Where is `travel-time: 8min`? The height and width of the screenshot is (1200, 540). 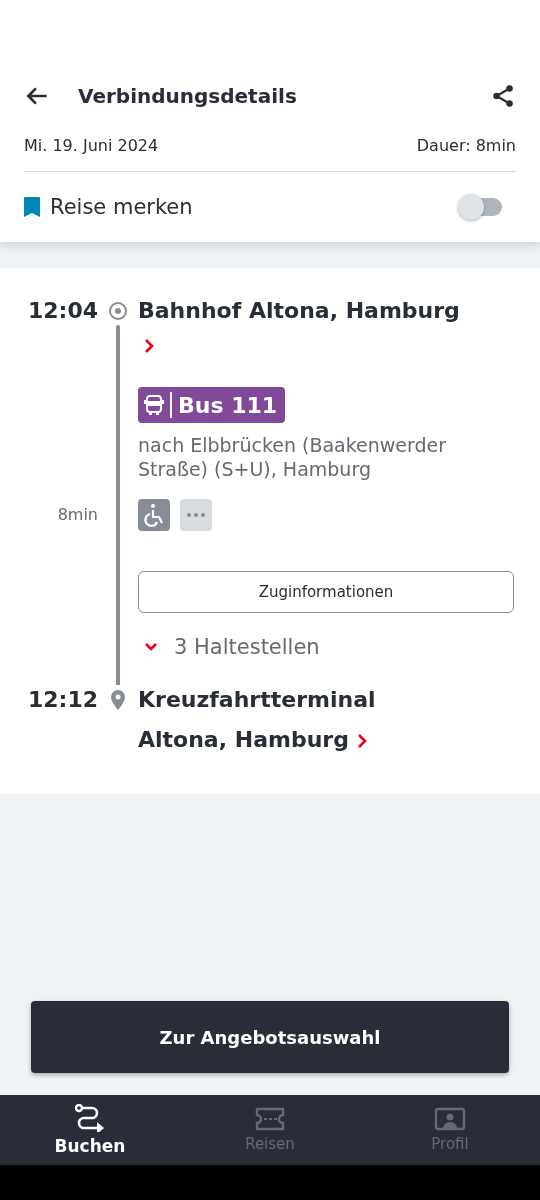
travel-time: 8min is located at coordinates (77, 513).